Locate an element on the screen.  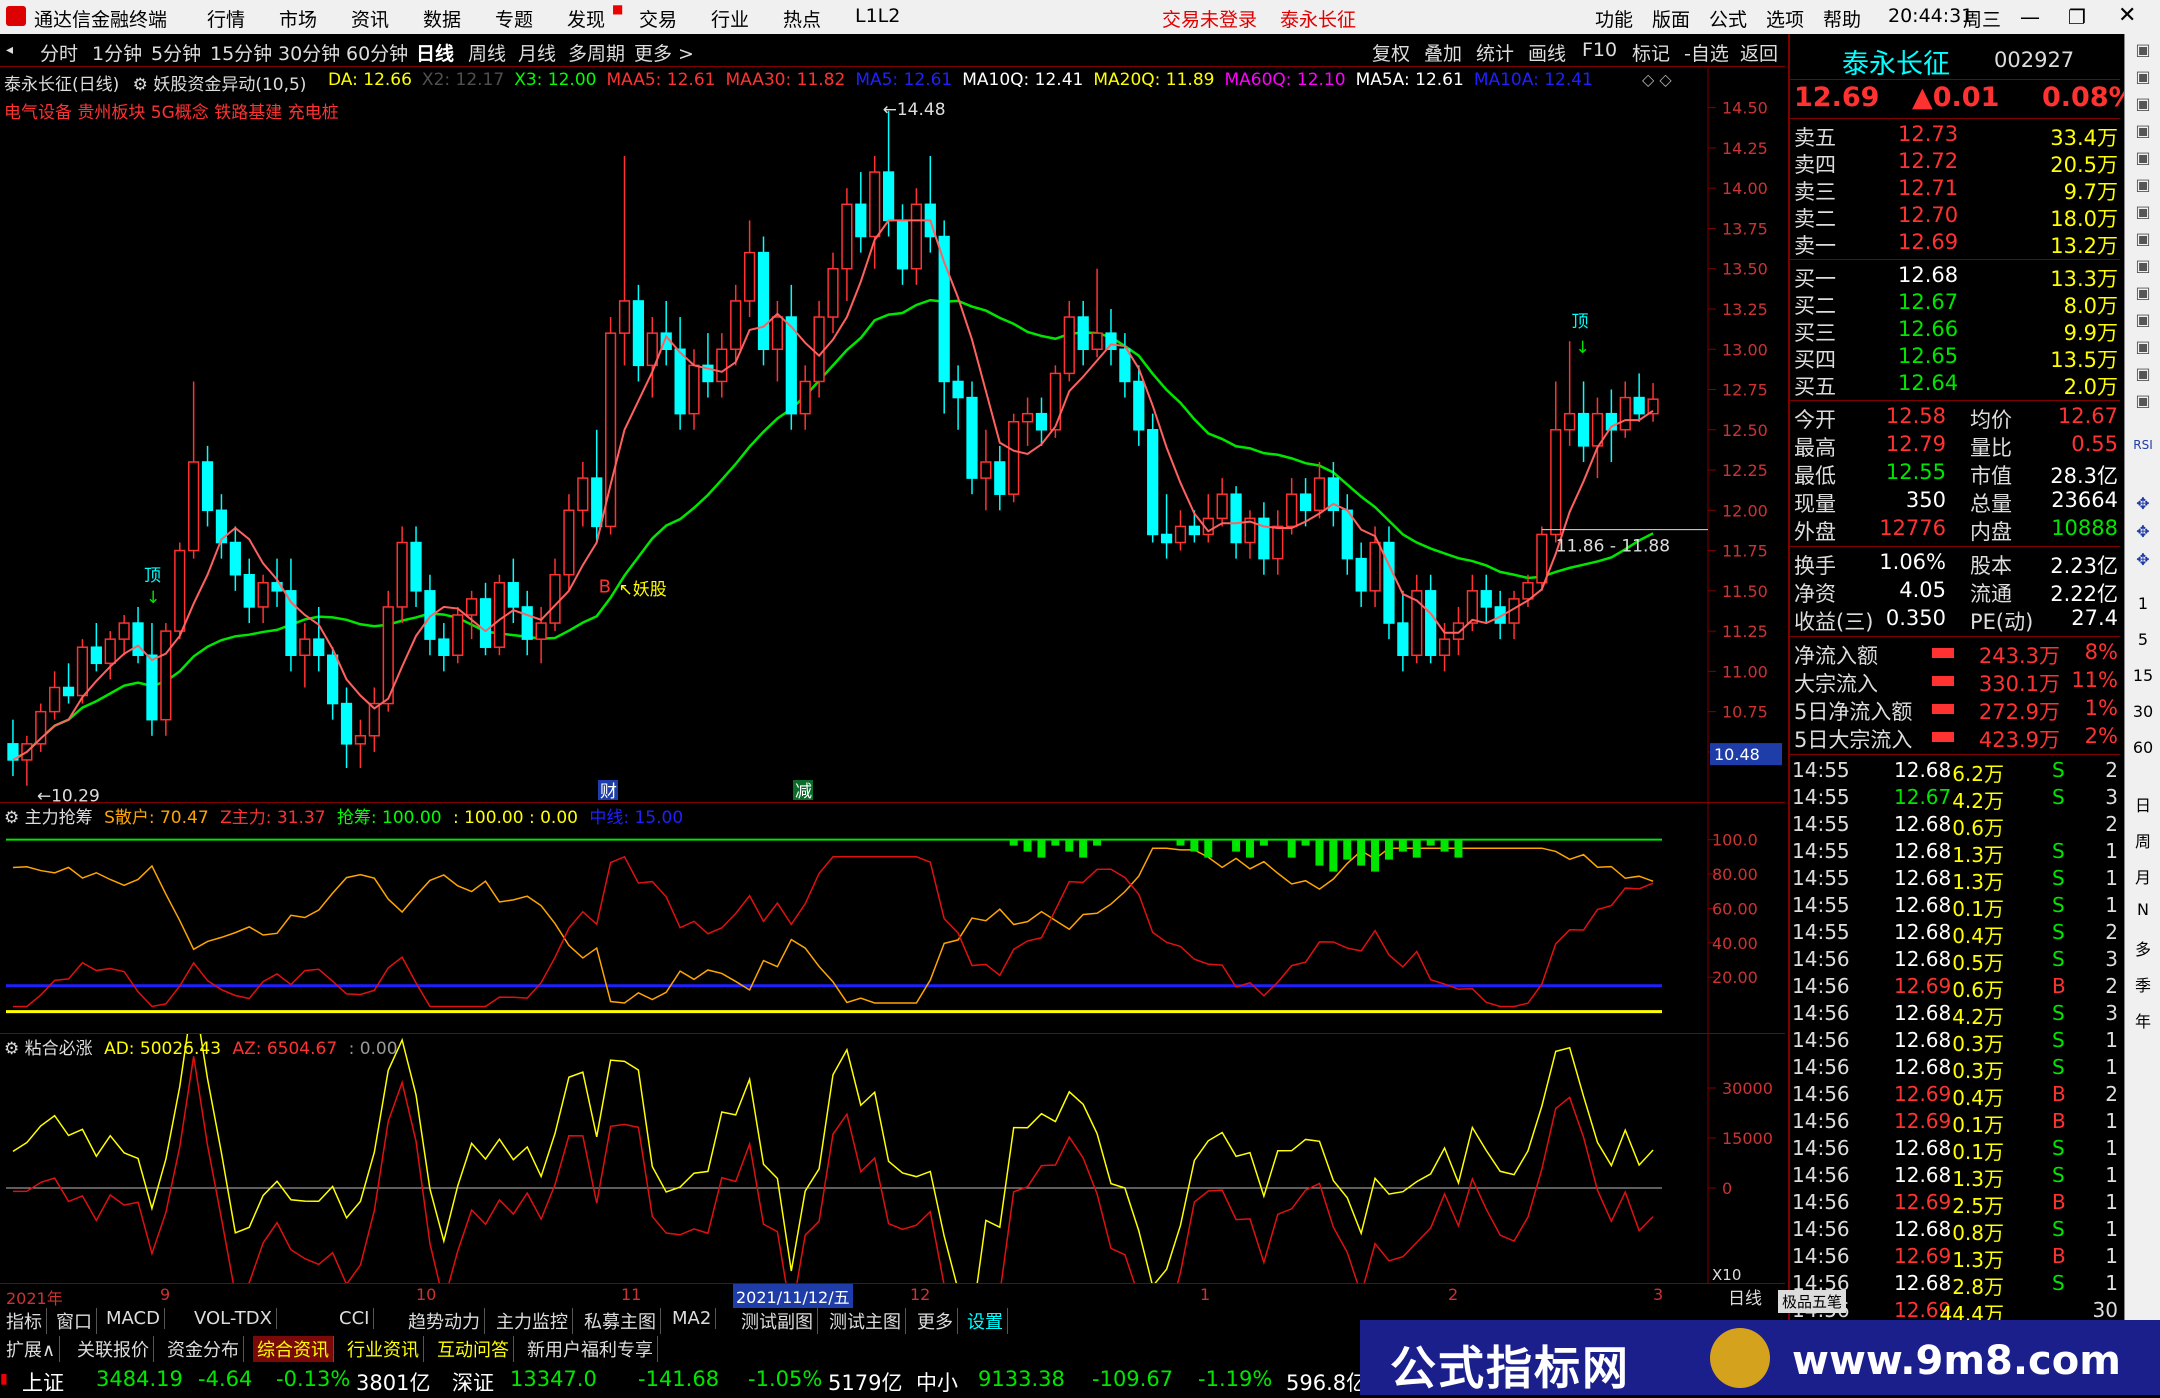
login-status: 交易未登录 is located at coordinates (1209, 18).